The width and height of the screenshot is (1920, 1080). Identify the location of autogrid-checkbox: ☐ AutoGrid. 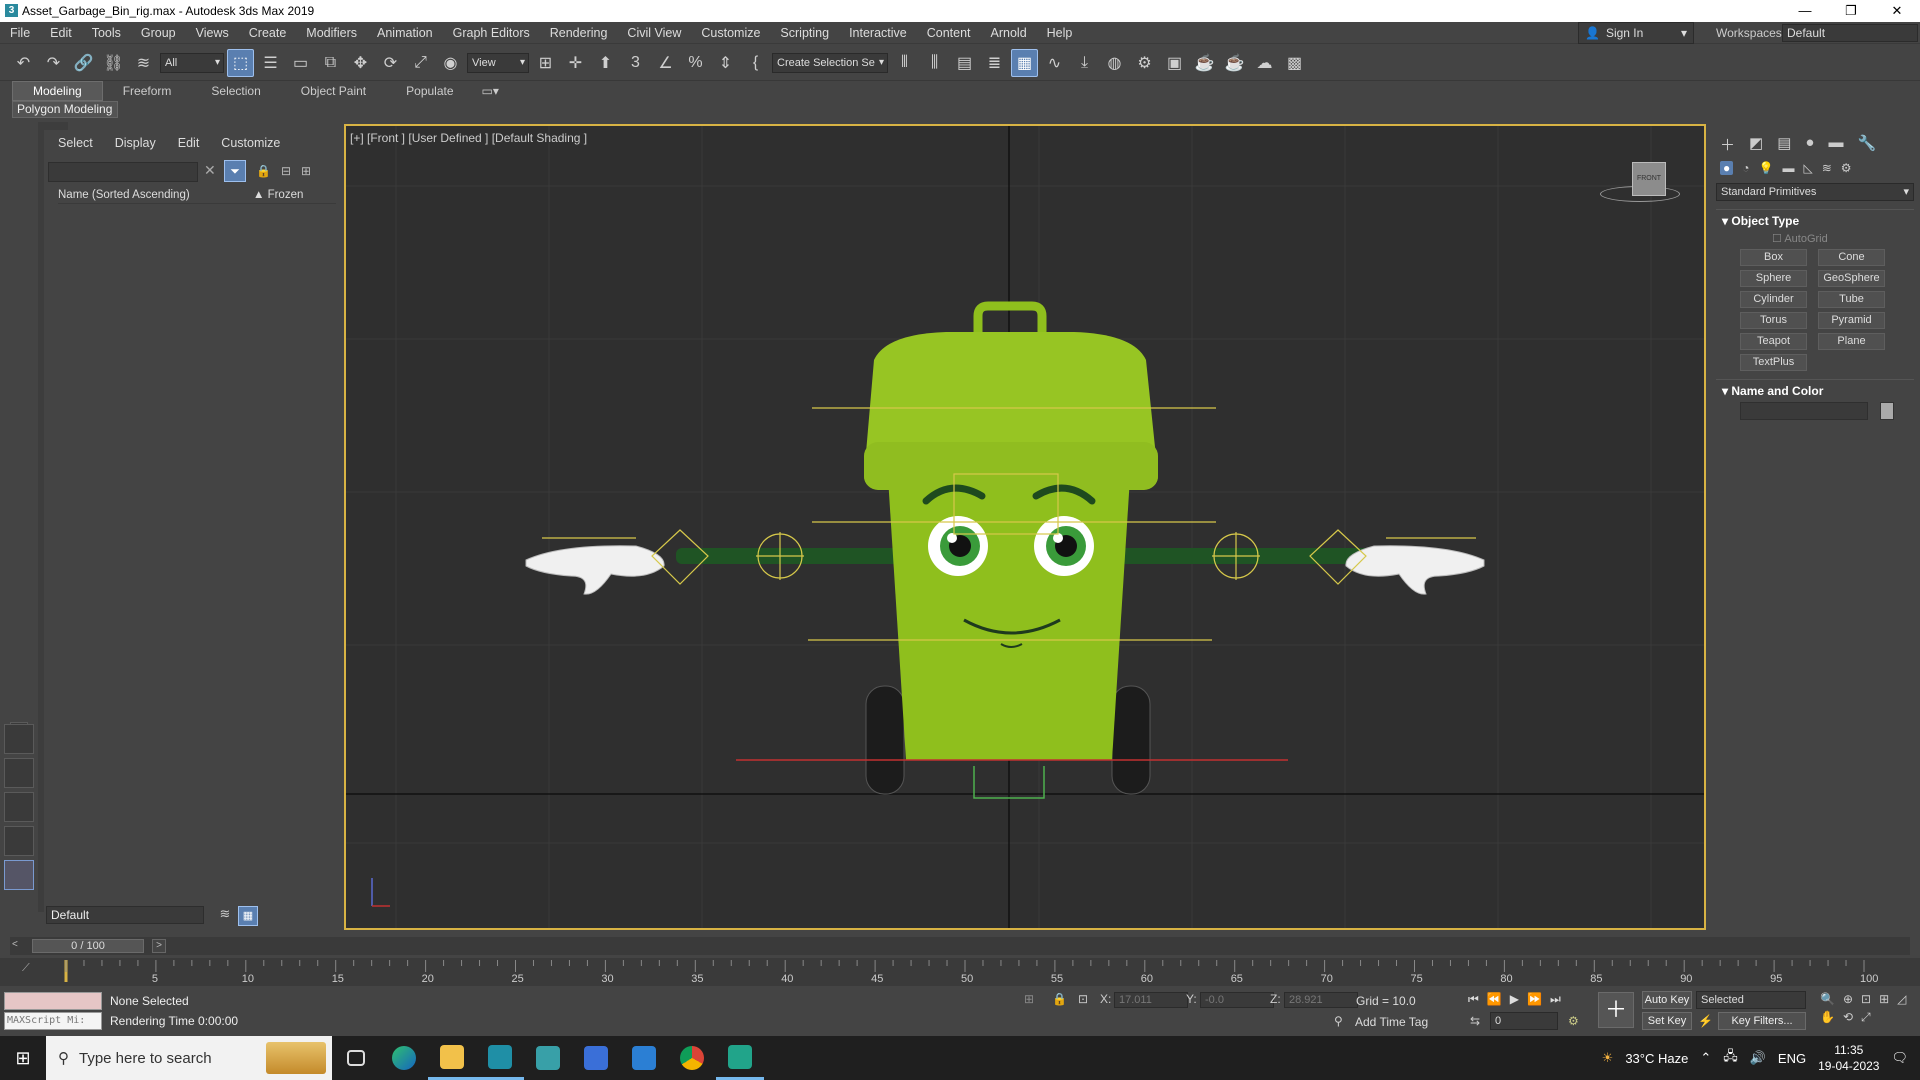
(1815, 238).